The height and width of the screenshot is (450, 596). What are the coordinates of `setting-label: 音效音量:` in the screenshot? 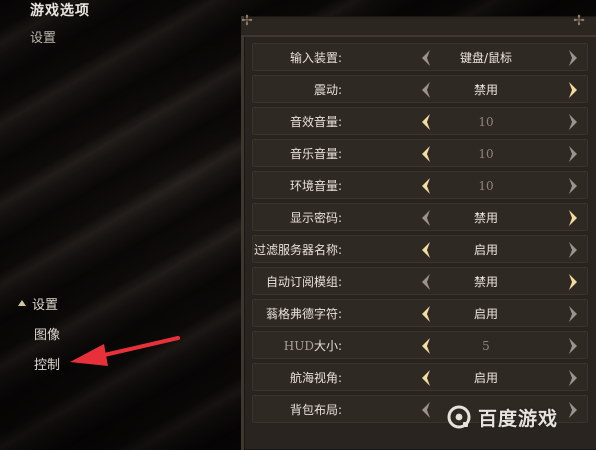 It's located at (316, 122).